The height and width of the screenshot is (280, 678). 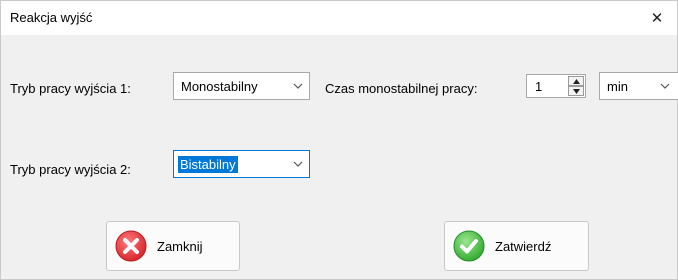 I want to click on triangle-down-icon, so click(x=576, y=91).